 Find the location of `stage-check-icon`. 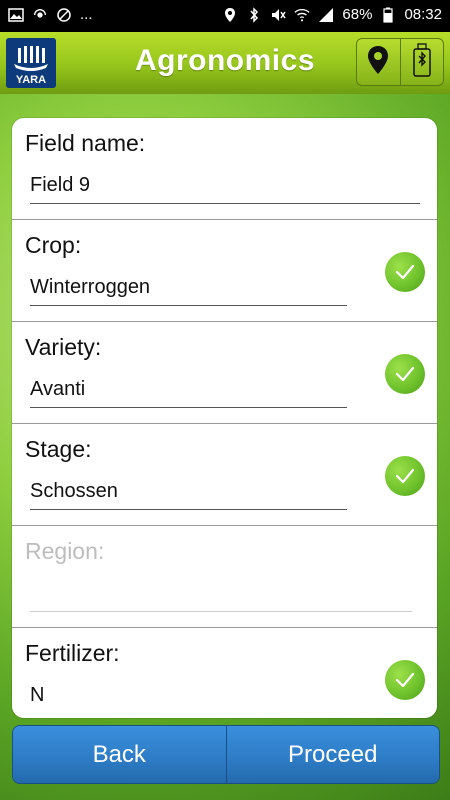

stage-check-icon is located at coordinates (405, 476).